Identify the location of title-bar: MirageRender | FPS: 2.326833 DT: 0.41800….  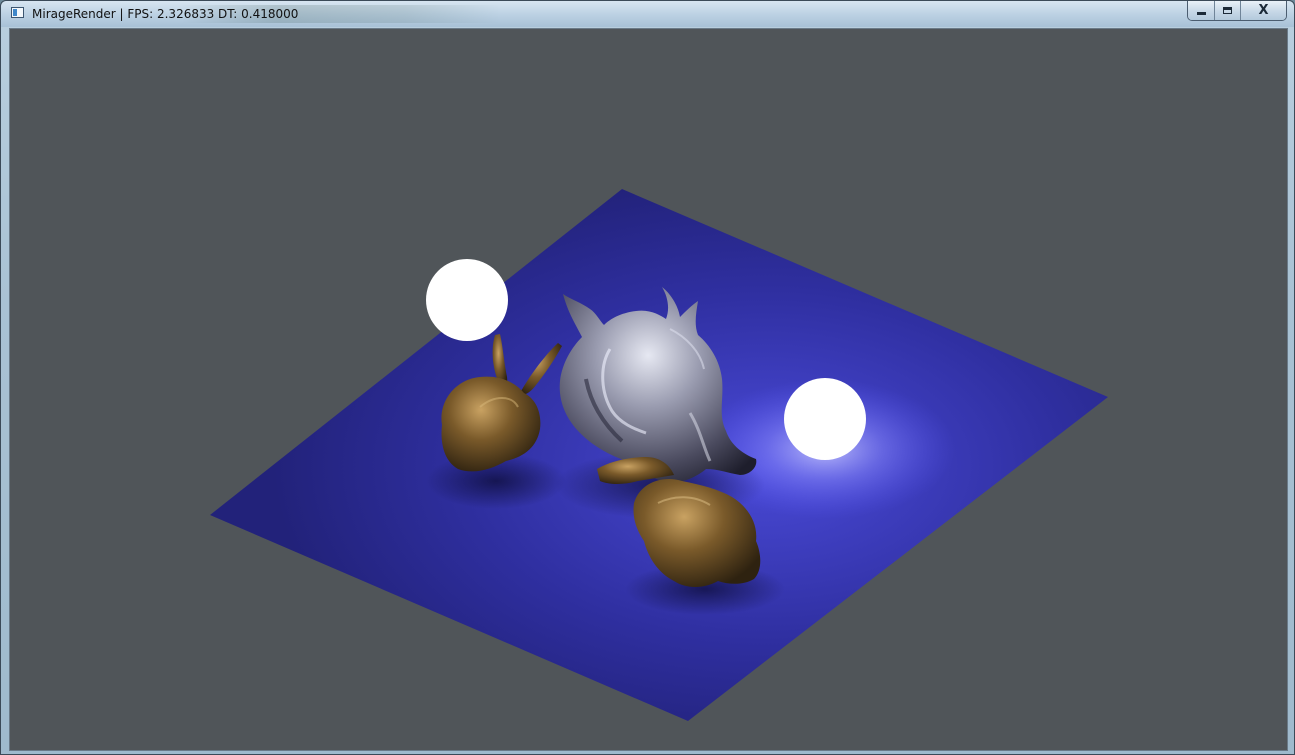
(647, 14).